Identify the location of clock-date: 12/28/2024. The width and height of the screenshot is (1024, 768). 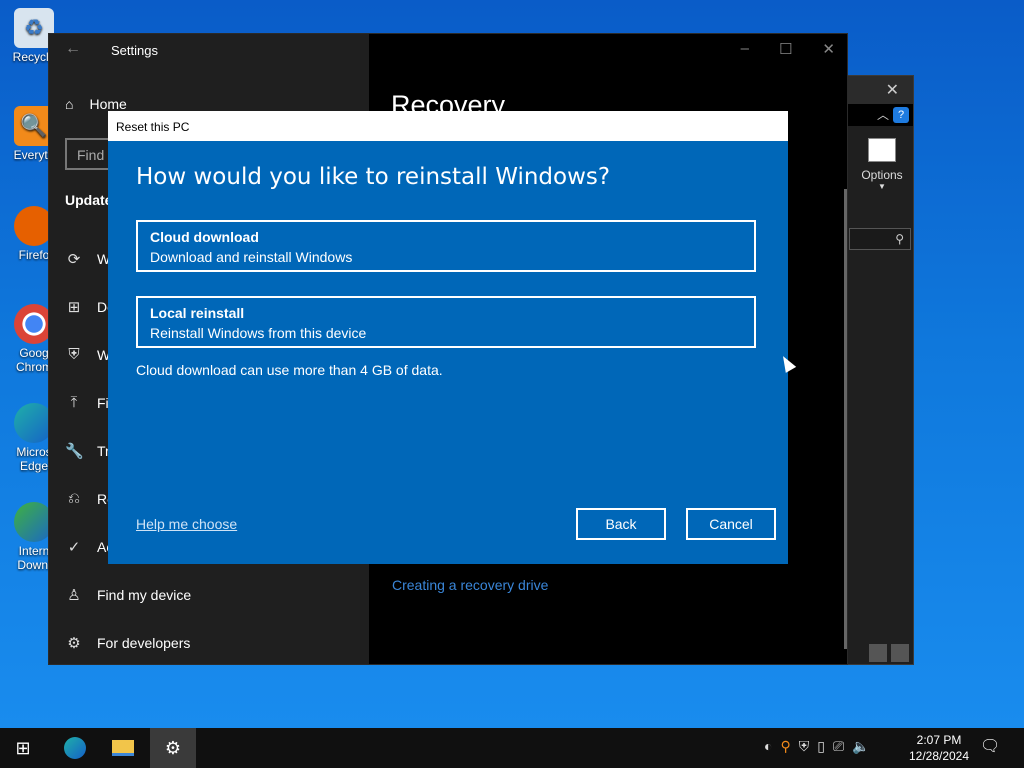
(939, 756).